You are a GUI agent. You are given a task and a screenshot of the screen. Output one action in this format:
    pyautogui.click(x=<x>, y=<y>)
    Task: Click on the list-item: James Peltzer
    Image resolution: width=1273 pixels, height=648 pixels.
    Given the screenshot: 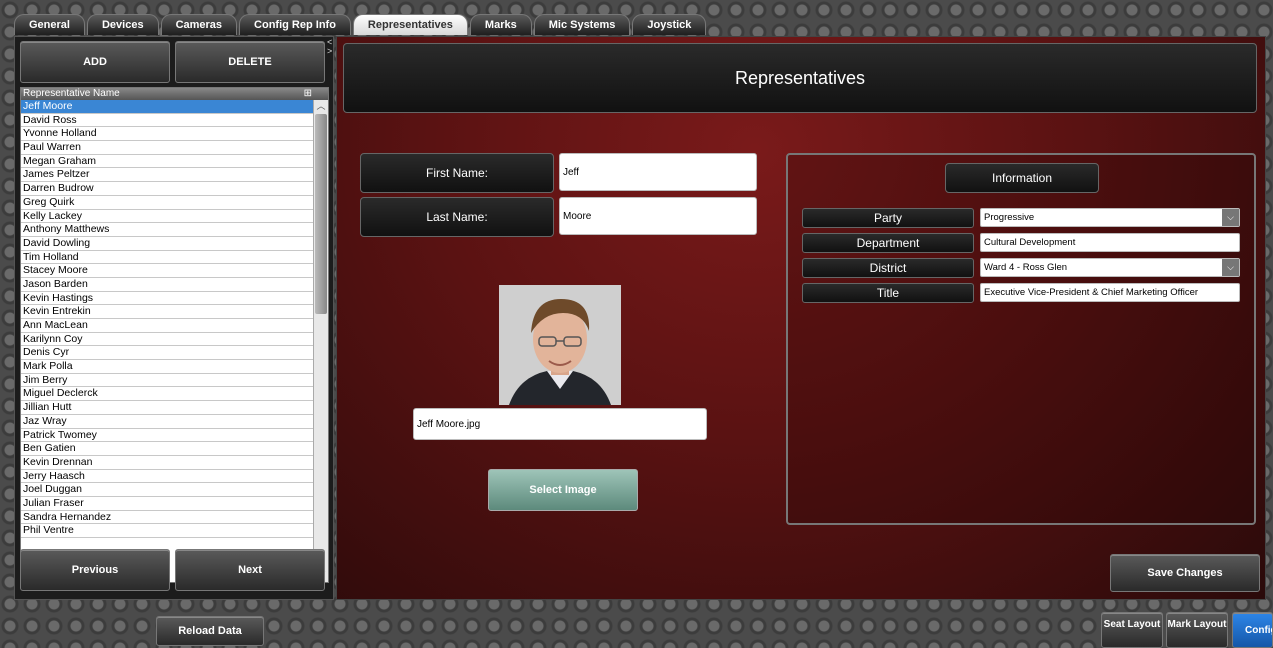 What is the action you would take?
    pyautogui.click(x=167, y=175)
    